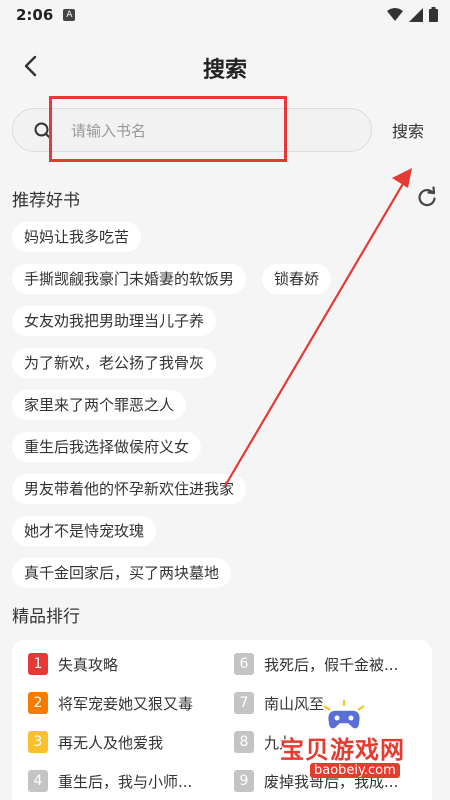  I want to click on book-tag: 手撕觊觎我豪门未婚妻的软饭男, so click(129, 279).